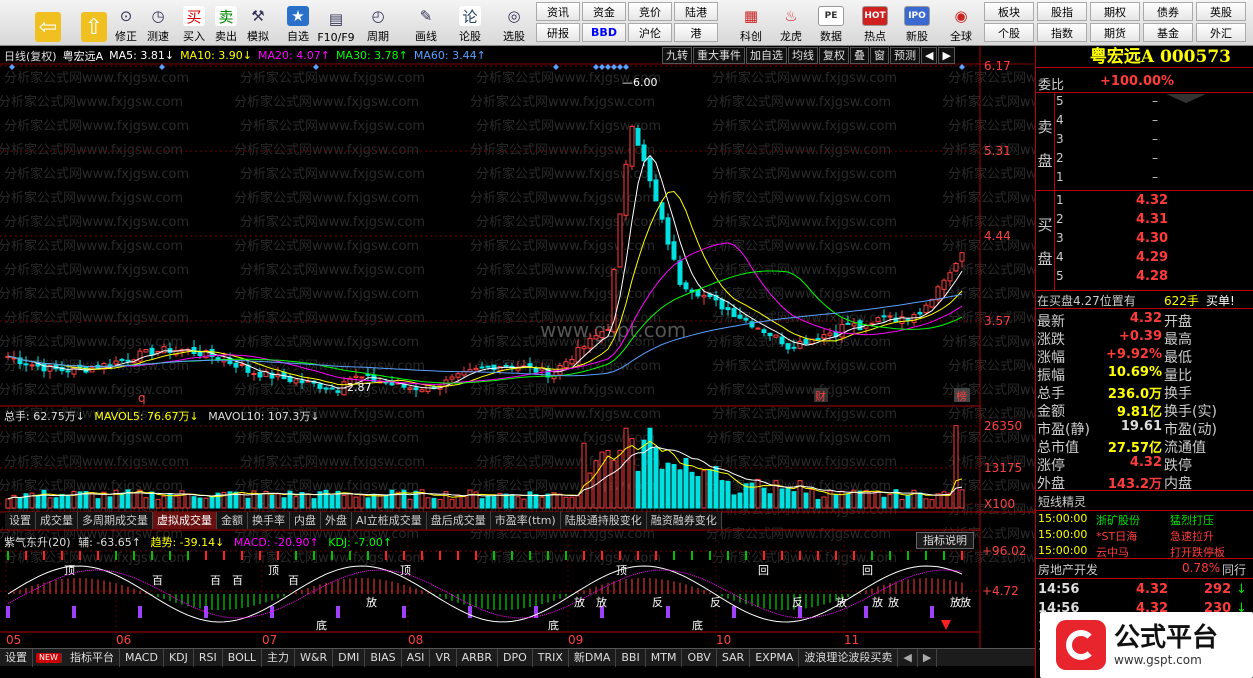 This screenshot has height=678, width=1253. I want to click on sector-more: 同行, so click(1234, 569).